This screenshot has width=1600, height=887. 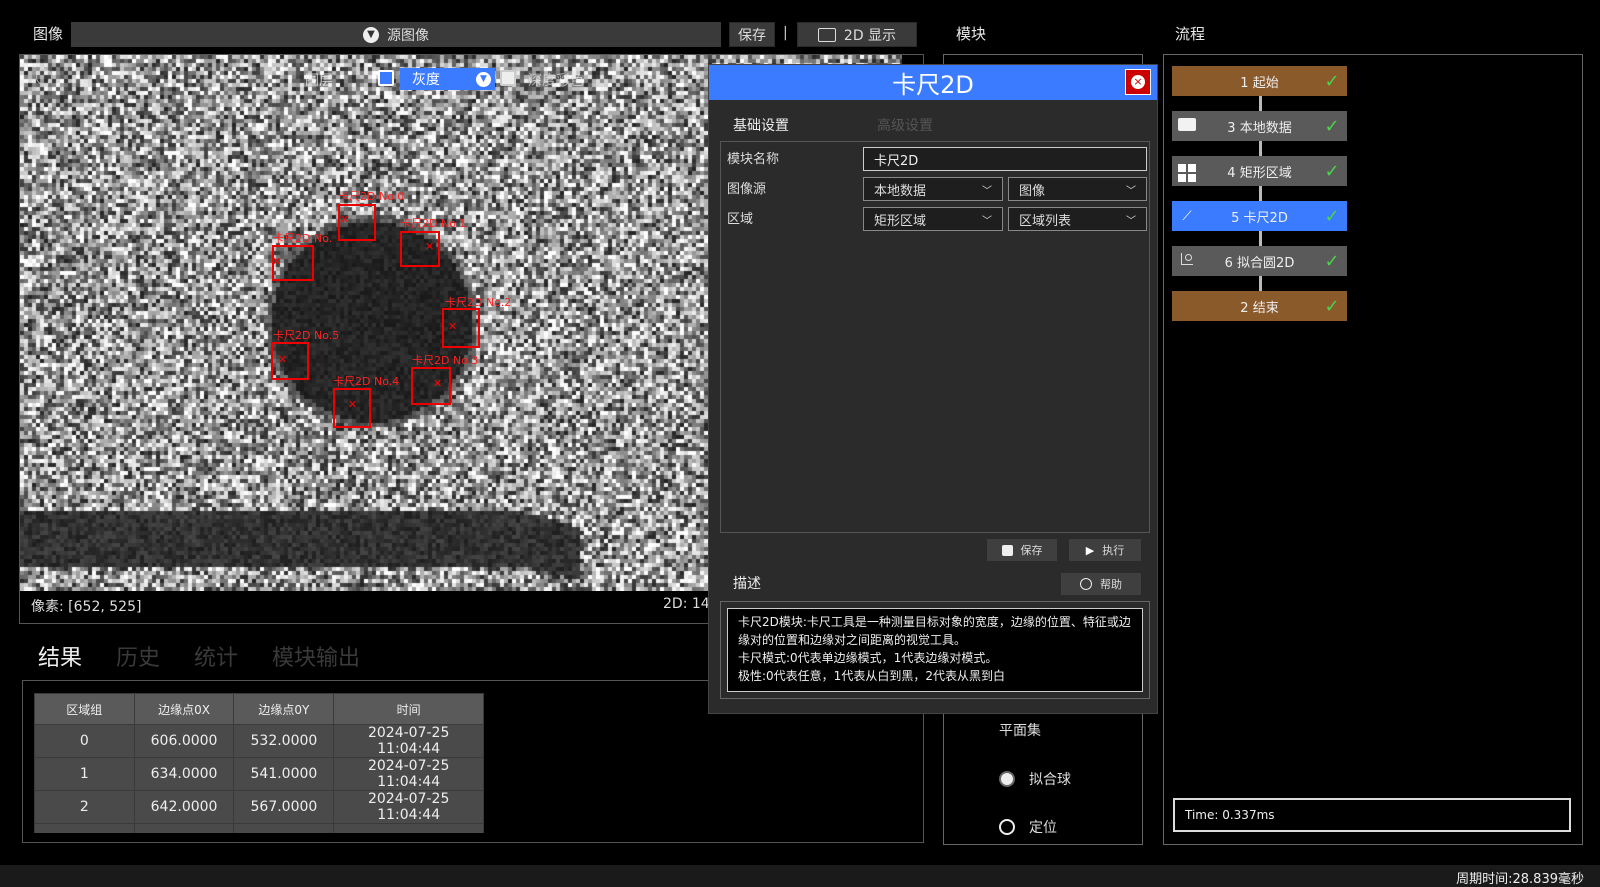 I want to click on col-header: 区域组, so click(x=85, y=709).